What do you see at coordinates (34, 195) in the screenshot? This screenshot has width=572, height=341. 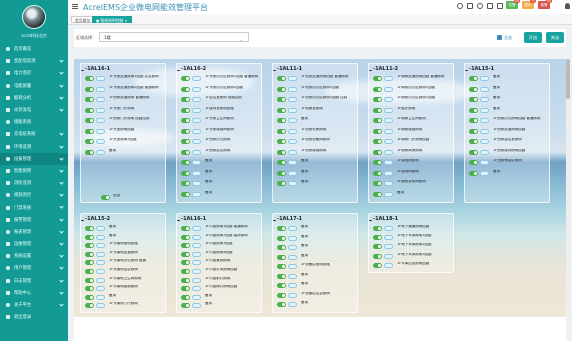 I see `sidebar-item: 视频监控` at bounding box center [34, 195].